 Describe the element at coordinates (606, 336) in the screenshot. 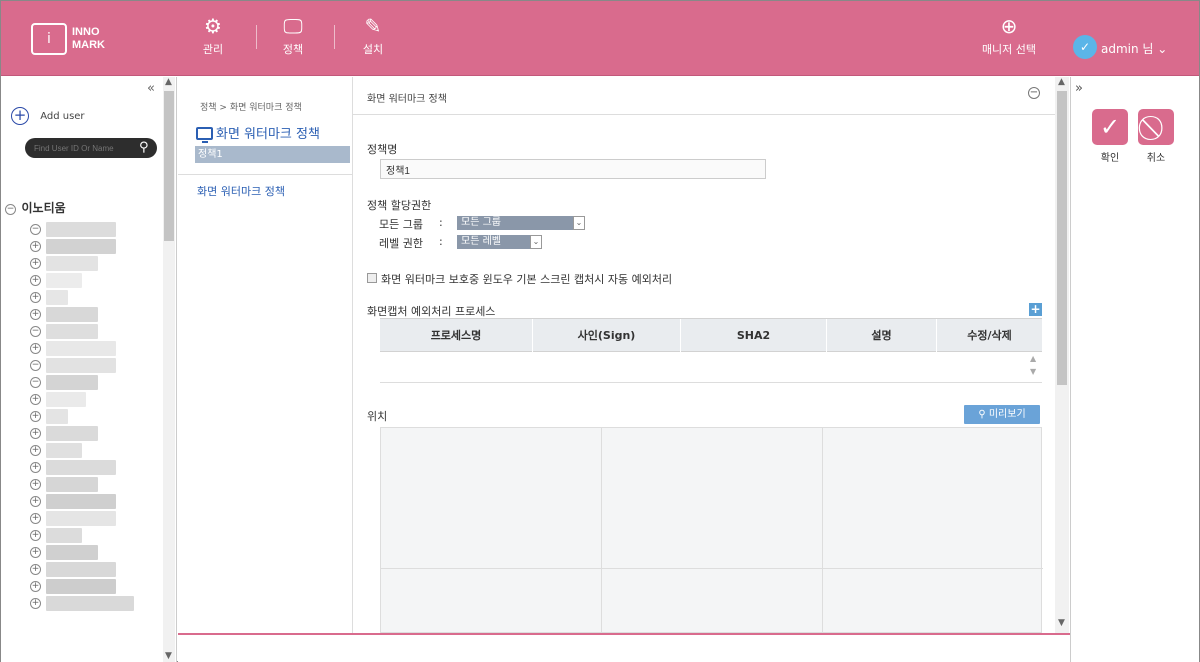

I see `col-sign: 사인(Sign)` at that location.